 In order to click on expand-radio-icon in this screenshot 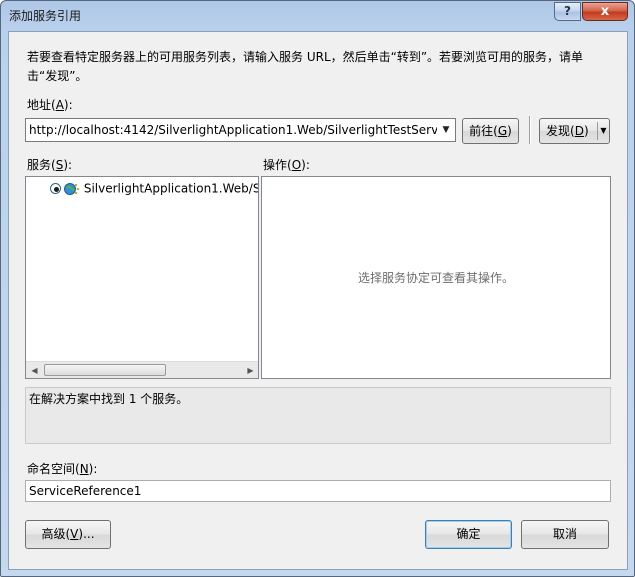, I will do `click(55, 188)`.